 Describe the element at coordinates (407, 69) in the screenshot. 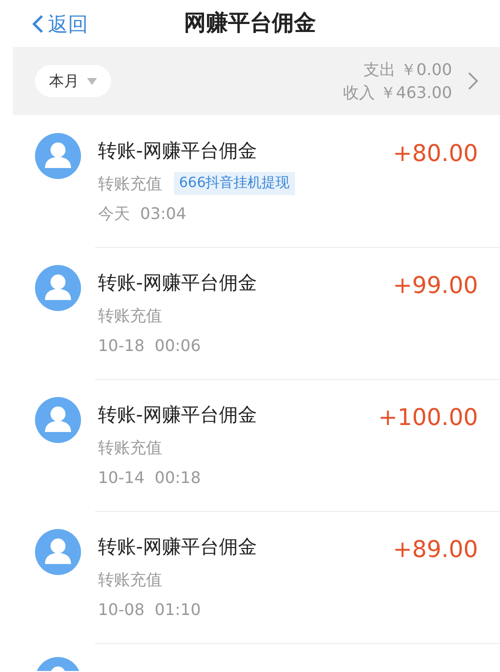

I see `expense-total: 支出 ￥0.00` at that location.